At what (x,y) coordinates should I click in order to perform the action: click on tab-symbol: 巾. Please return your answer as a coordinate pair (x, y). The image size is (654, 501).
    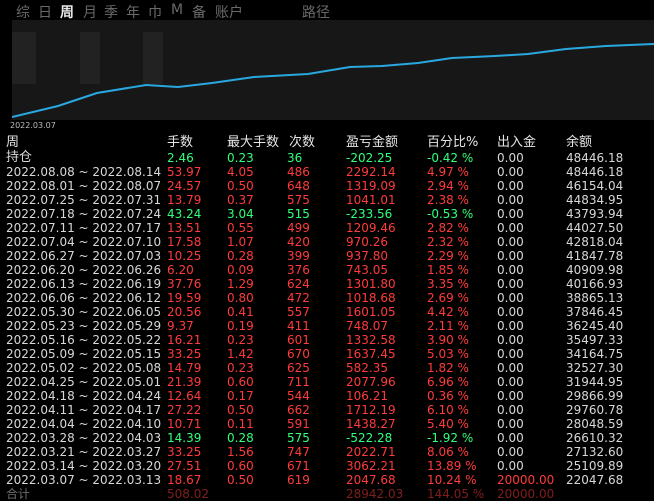
    Looking at the image, I should click on (155, 12).